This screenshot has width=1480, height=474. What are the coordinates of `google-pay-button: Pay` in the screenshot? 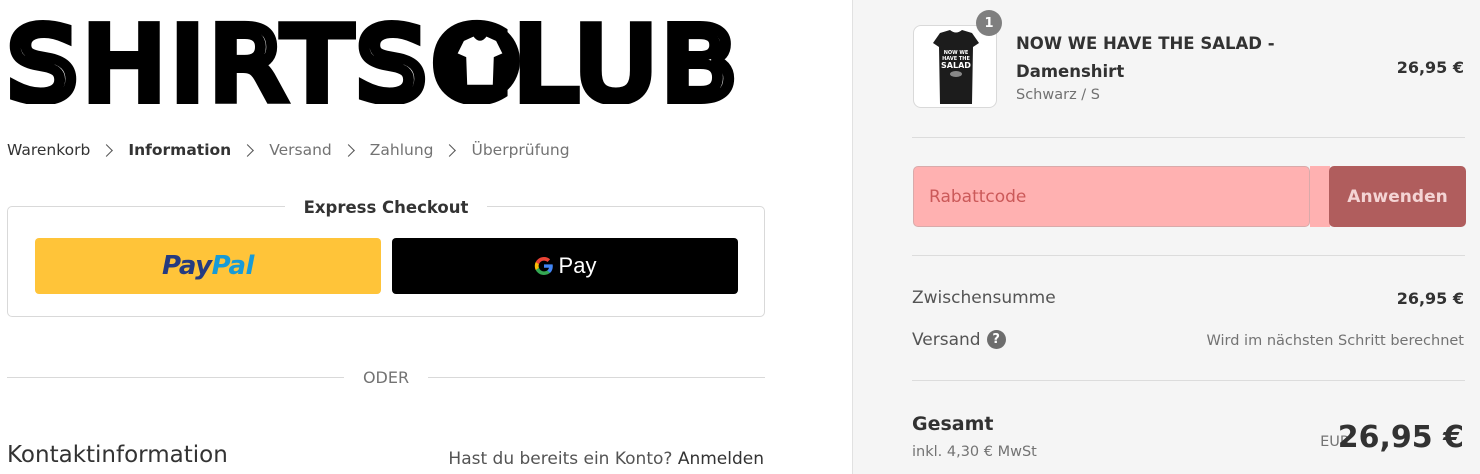 It's located at (565, 266).